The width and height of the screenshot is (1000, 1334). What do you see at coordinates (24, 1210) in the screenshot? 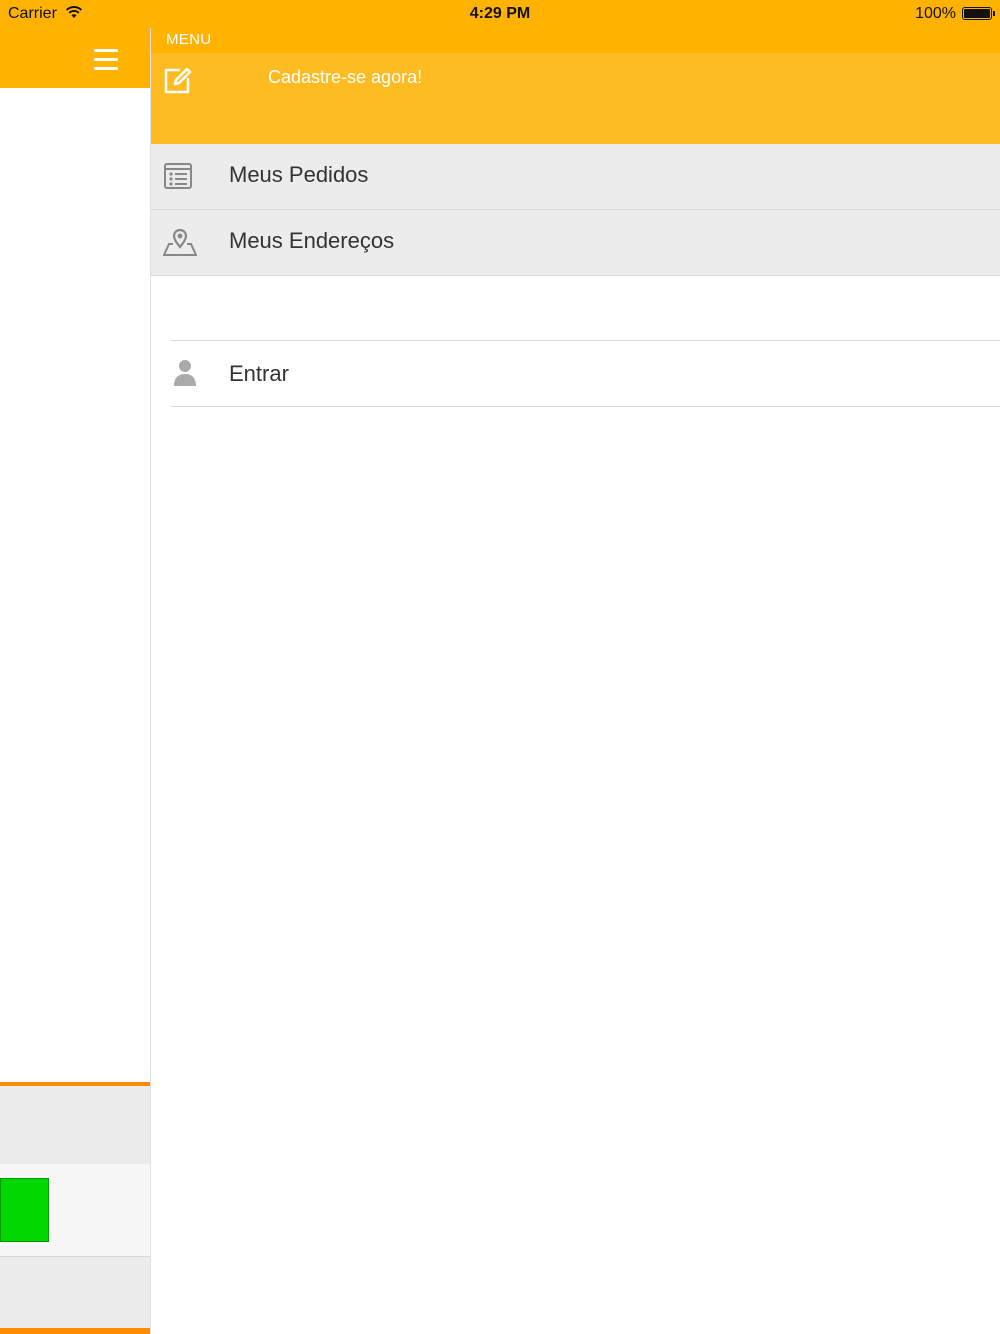
I see `green-indicator` at bounding box center [24, 1210].